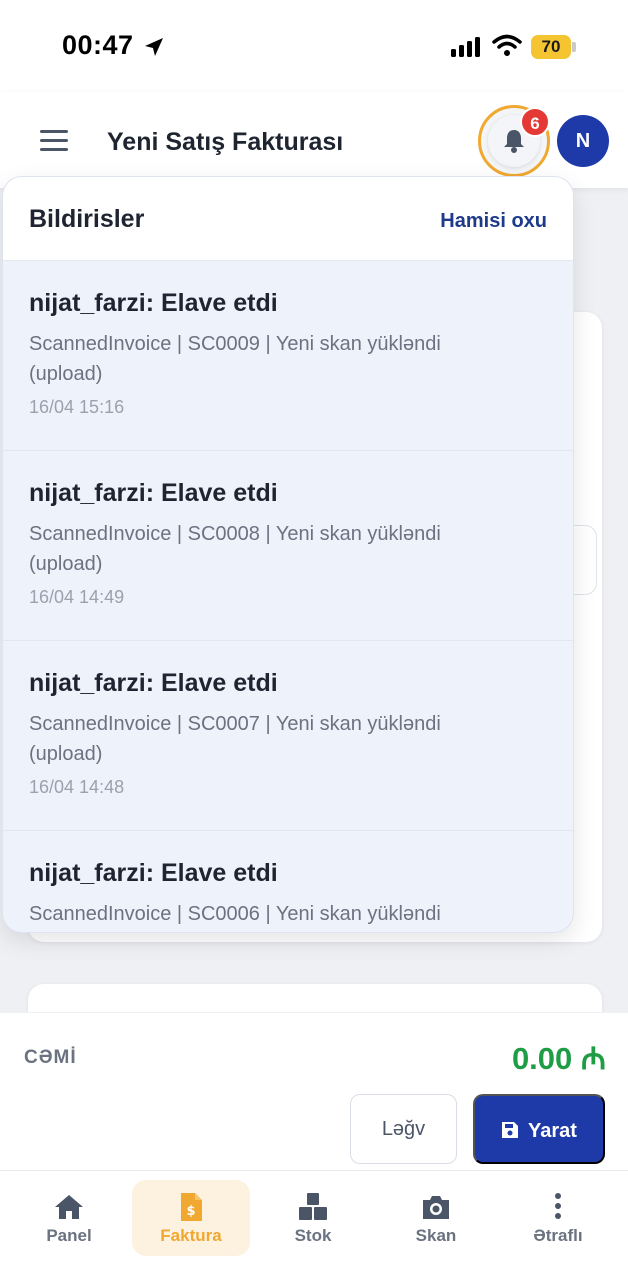 This screenshot has height=1280, width=628. I want to click on total-value: 0.00 ₼, so click(558, 1058).